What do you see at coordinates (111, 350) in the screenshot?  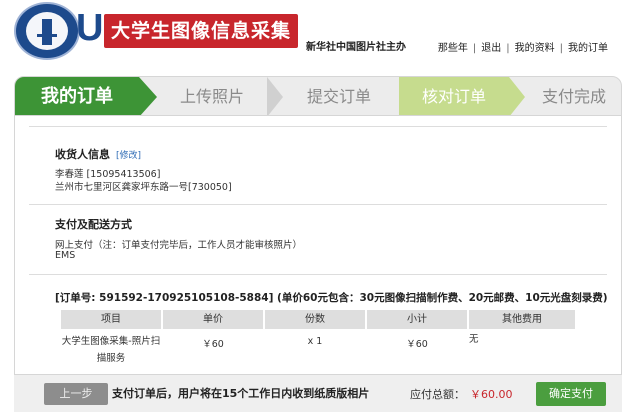 I see `table-row-item: 大学生图像采集-照片扫 描服务` at bounding box center [111, 350].